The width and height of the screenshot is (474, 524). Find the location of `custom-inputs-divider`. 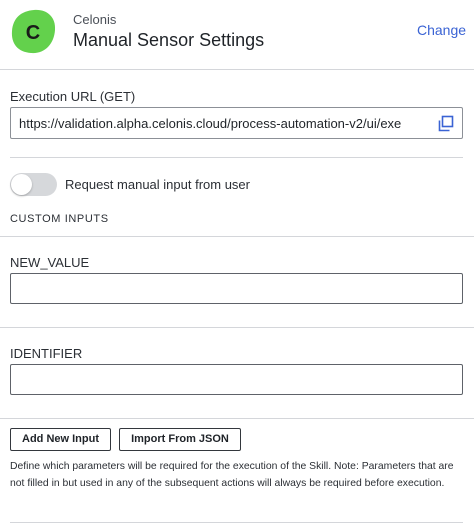

custom-inputs-divider is located at coordinates (237, 236).